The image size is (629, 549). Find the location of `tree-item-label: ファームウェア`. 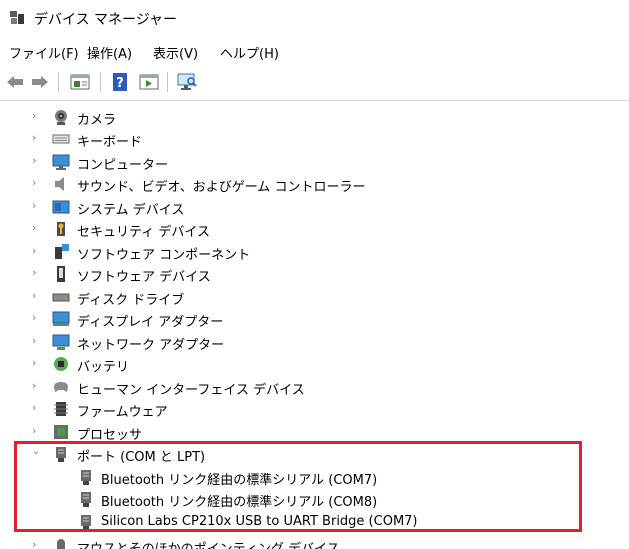

tree-item-label: ファームウェア is located at coordinates (122, 412).